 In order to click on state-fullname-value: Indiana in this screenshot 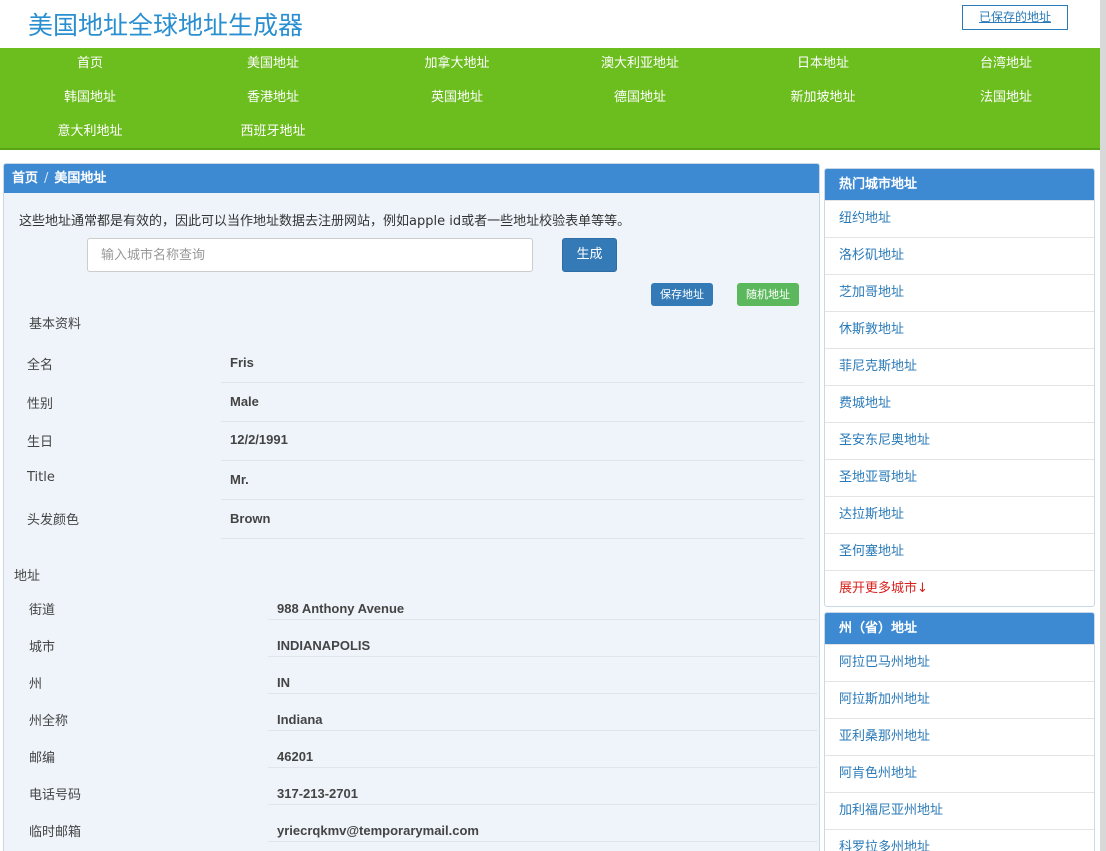, I will do `click(300, 719)`.